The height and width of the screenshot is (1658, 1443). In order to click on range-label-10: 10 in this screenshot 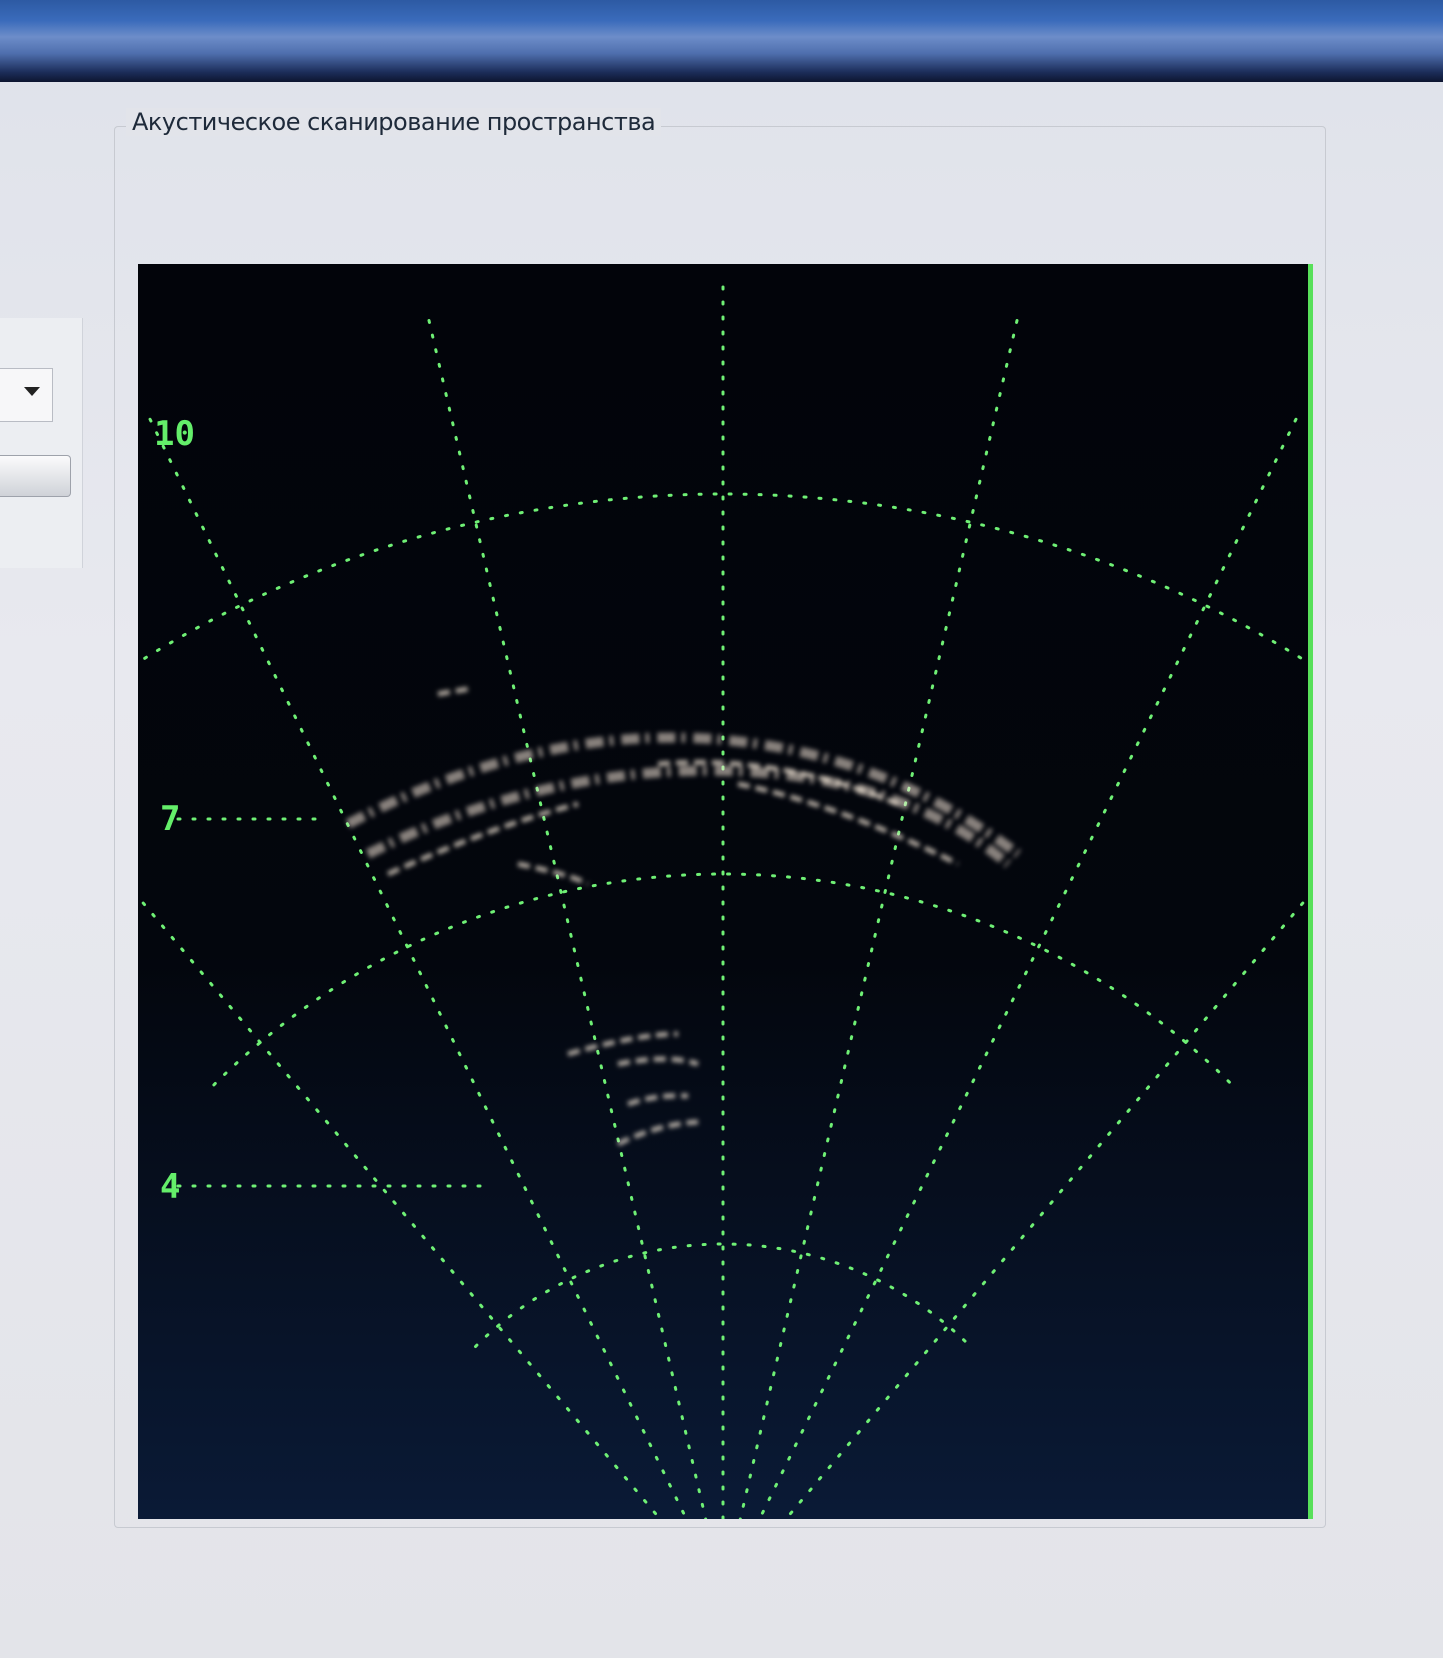, I will do `click(174, 434)`.